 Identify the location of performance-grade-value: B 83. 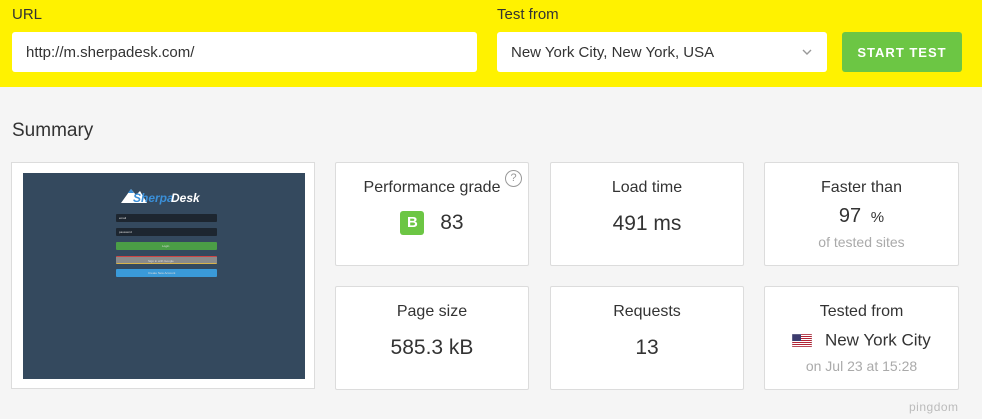
(432, 223).